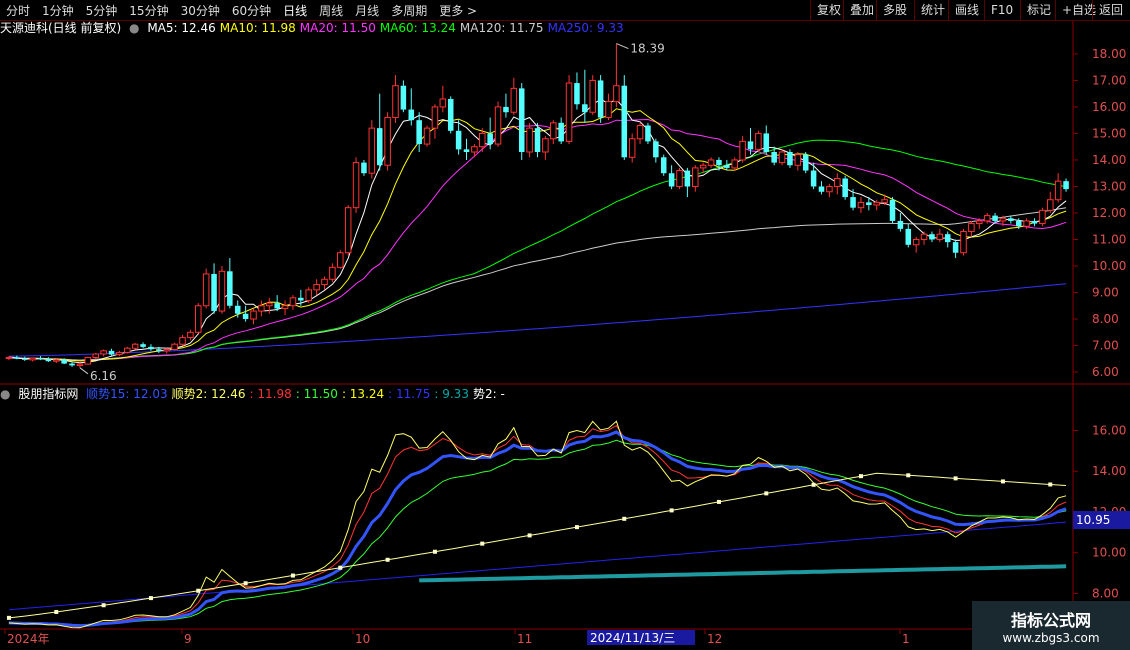  What do you see at coordinates (1105, 319) in the screenshot?
I see `main-tick-label: 8.00` at bounding box center [1105, 319].